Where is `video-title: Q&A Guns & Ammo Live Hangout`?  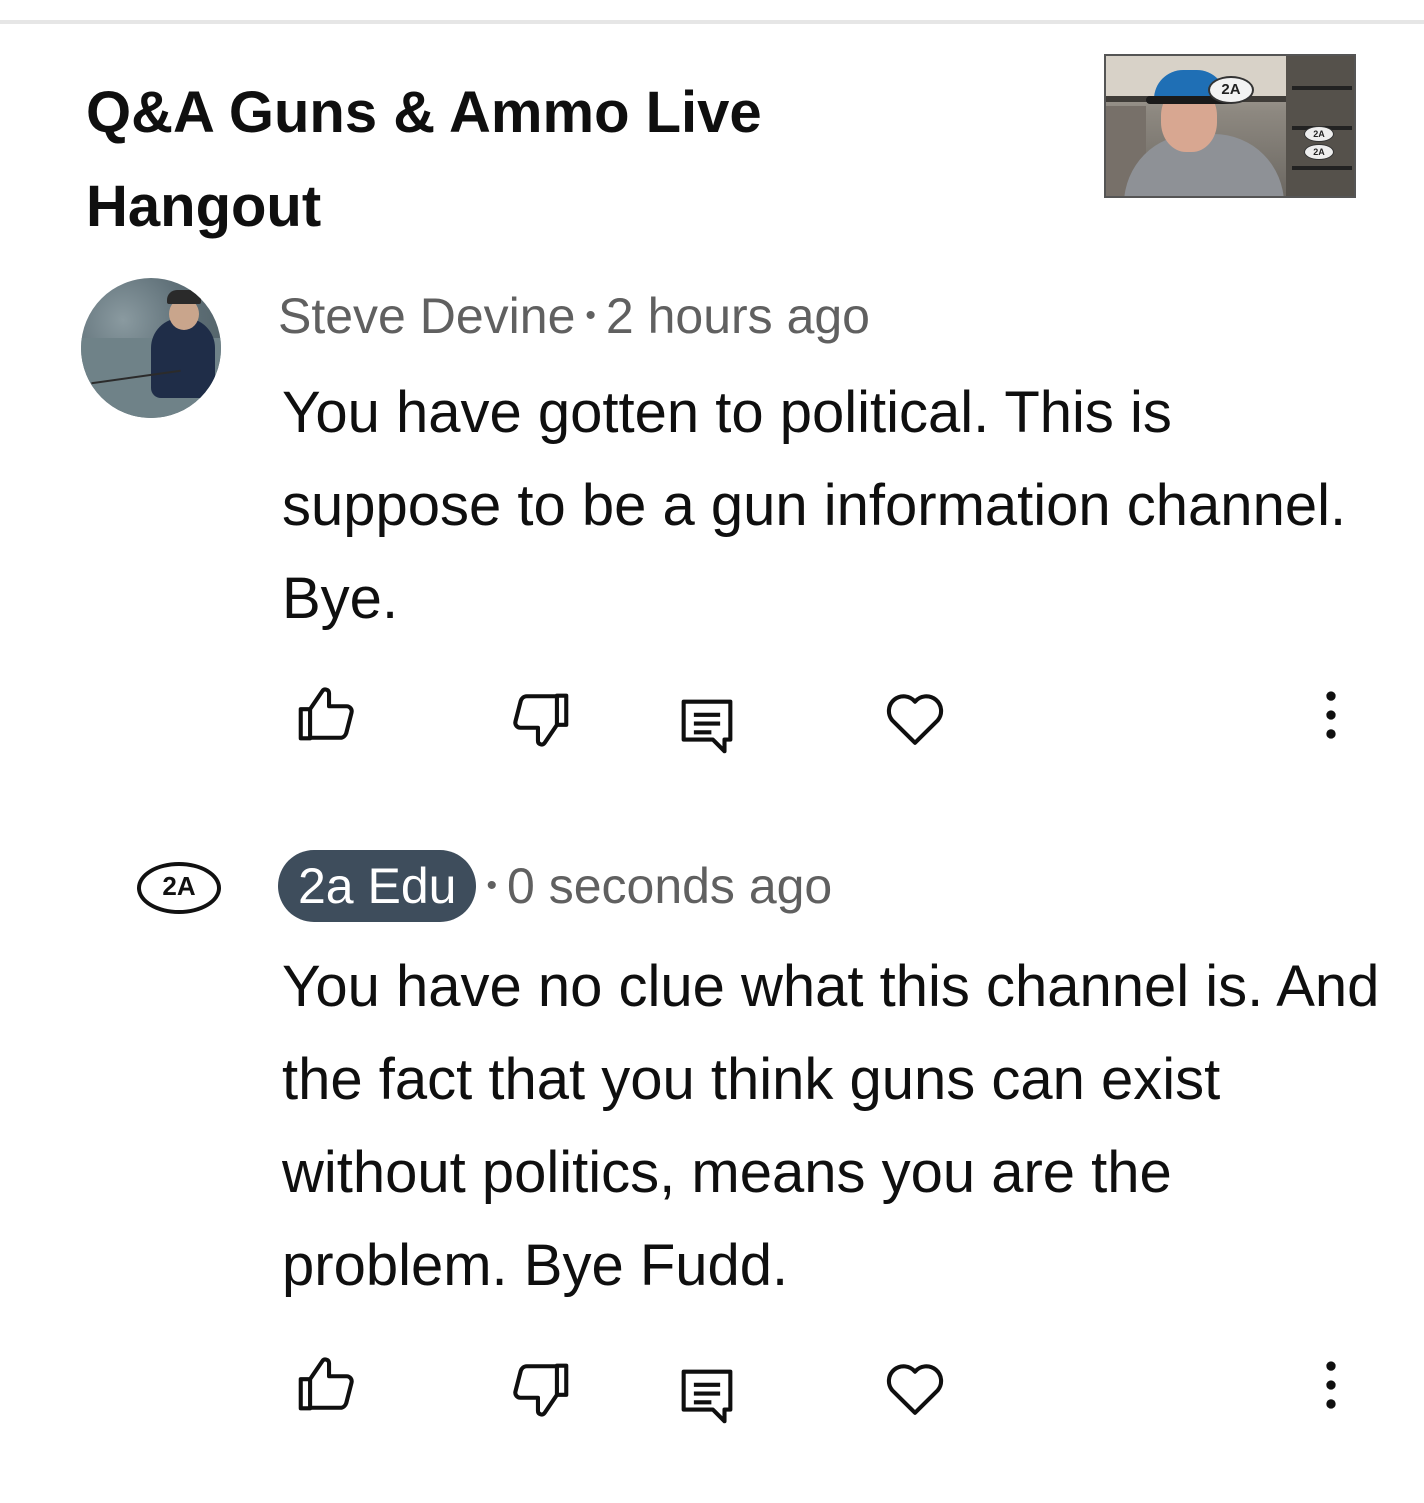 video-title: Q&A Guns & Ammo Live Hangout is located at coordinates (496, 160).